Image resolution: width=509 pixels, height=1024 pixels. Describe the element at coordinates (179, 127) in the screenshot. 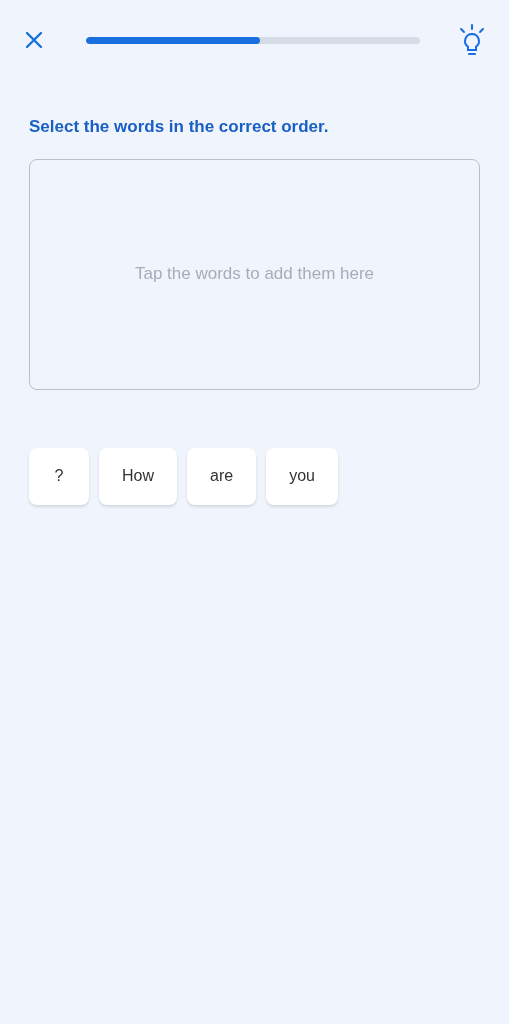

I see `instruction-text: Select the words in the correct order.` at that location.